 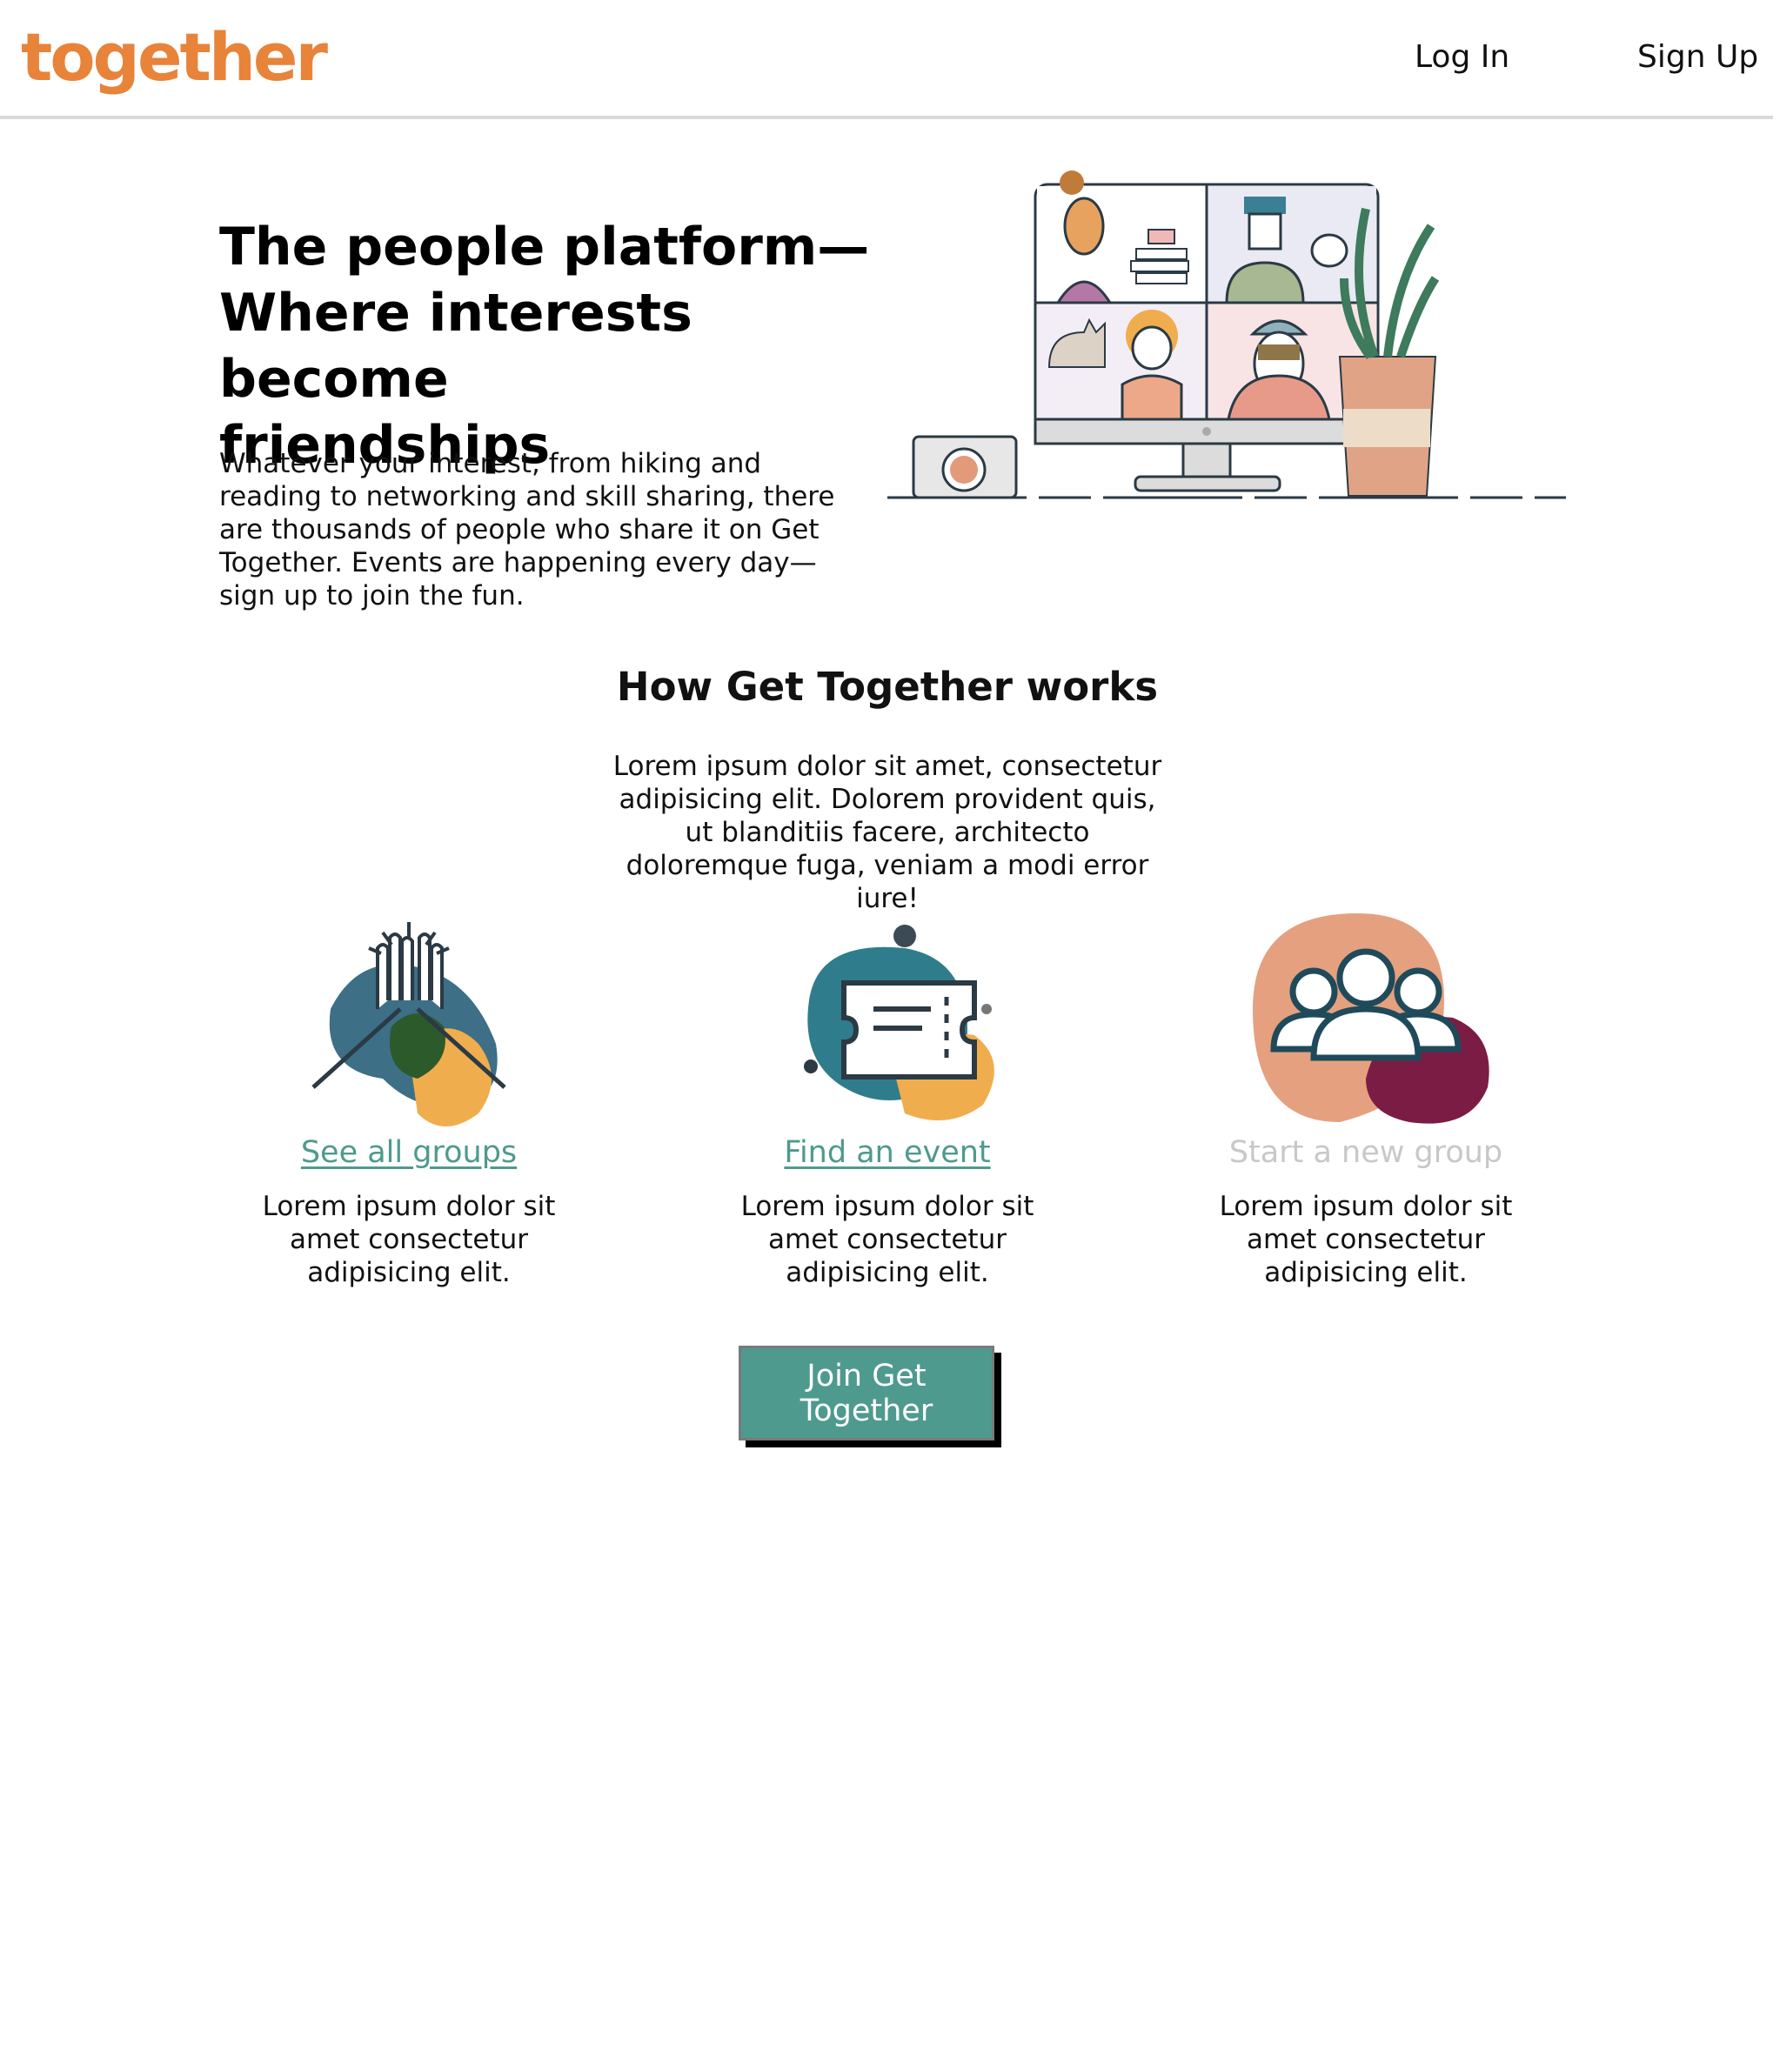 What do you see at coordinates (866, 1393) in the screenshot?
I see `join-get-together-button: Join Get Together` at bounding box center [866, 1393].